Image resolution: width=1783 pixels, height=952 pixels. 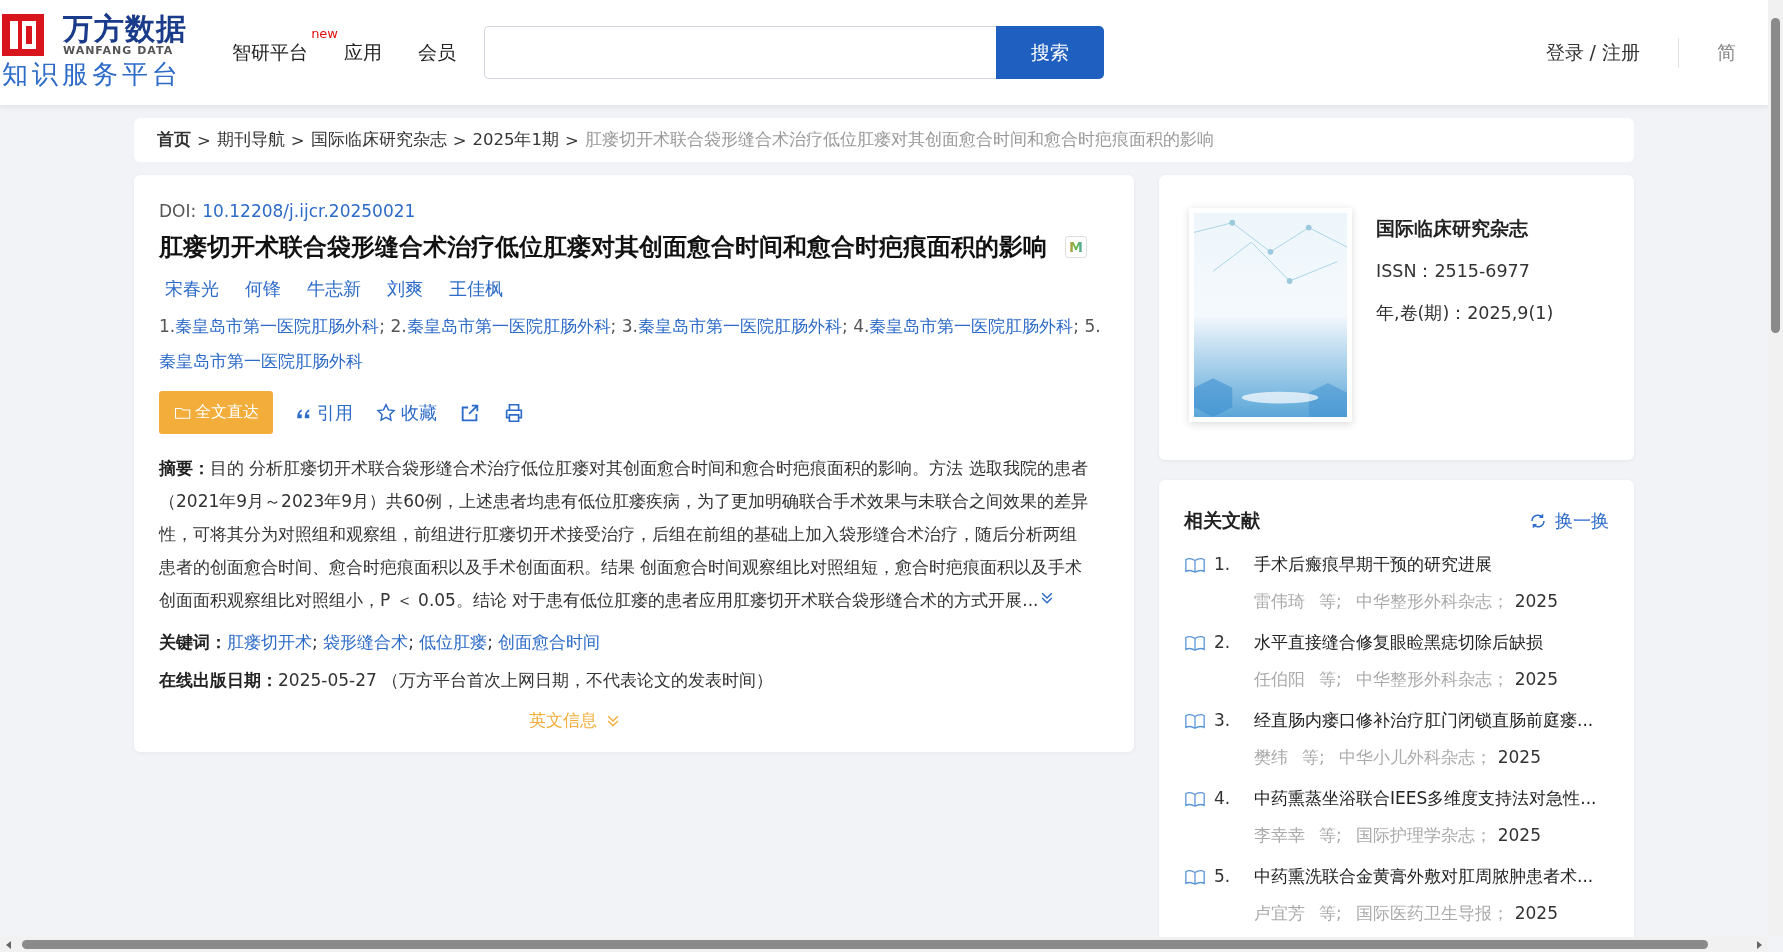 I want to click on keyword-link: 袋形缝合术, so click(x=366, y=642).